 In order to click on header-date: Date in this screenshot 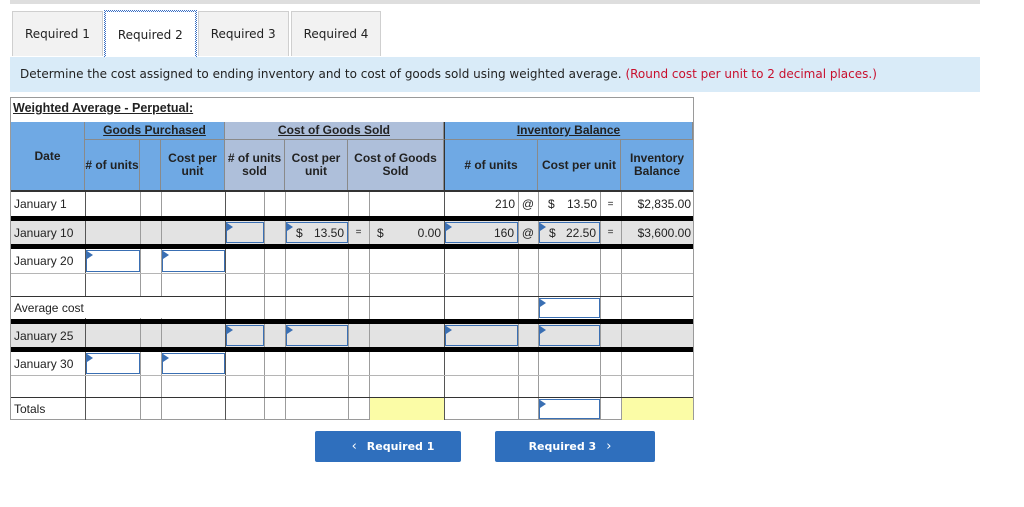, I will do `click(48, 156)`.